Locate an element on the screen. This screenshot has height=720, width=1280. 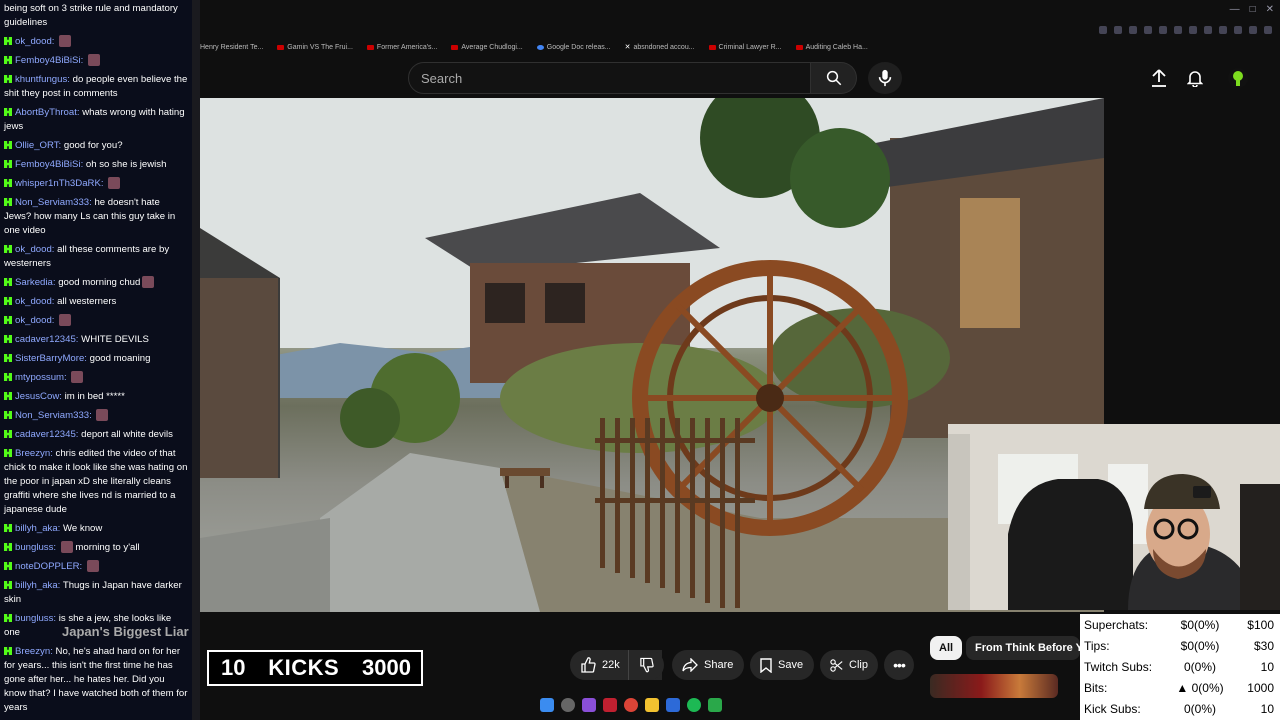
related-video-thumbnail is located at coordinates (994, 686).